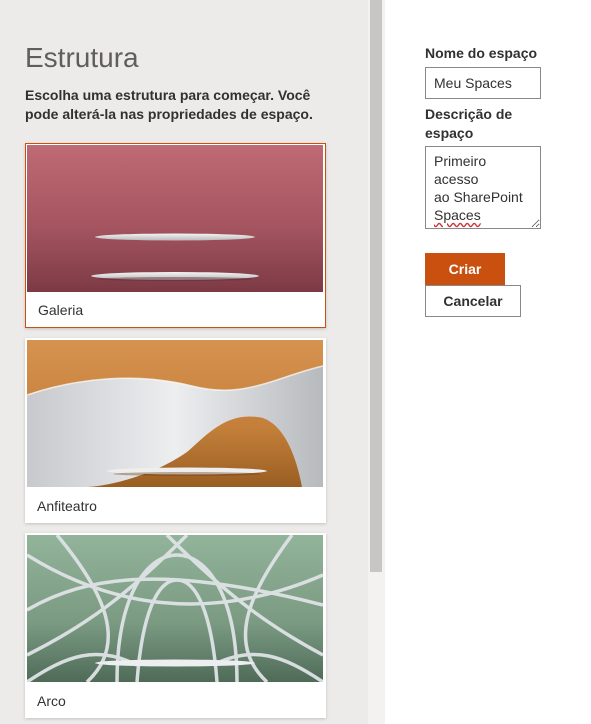 The width and height of the screenshot is (591, 724). What do you see at coordinates (473, 301) in the screenshot?
I see `cancel-button: Cancelar` at bounding box center [473, 301].